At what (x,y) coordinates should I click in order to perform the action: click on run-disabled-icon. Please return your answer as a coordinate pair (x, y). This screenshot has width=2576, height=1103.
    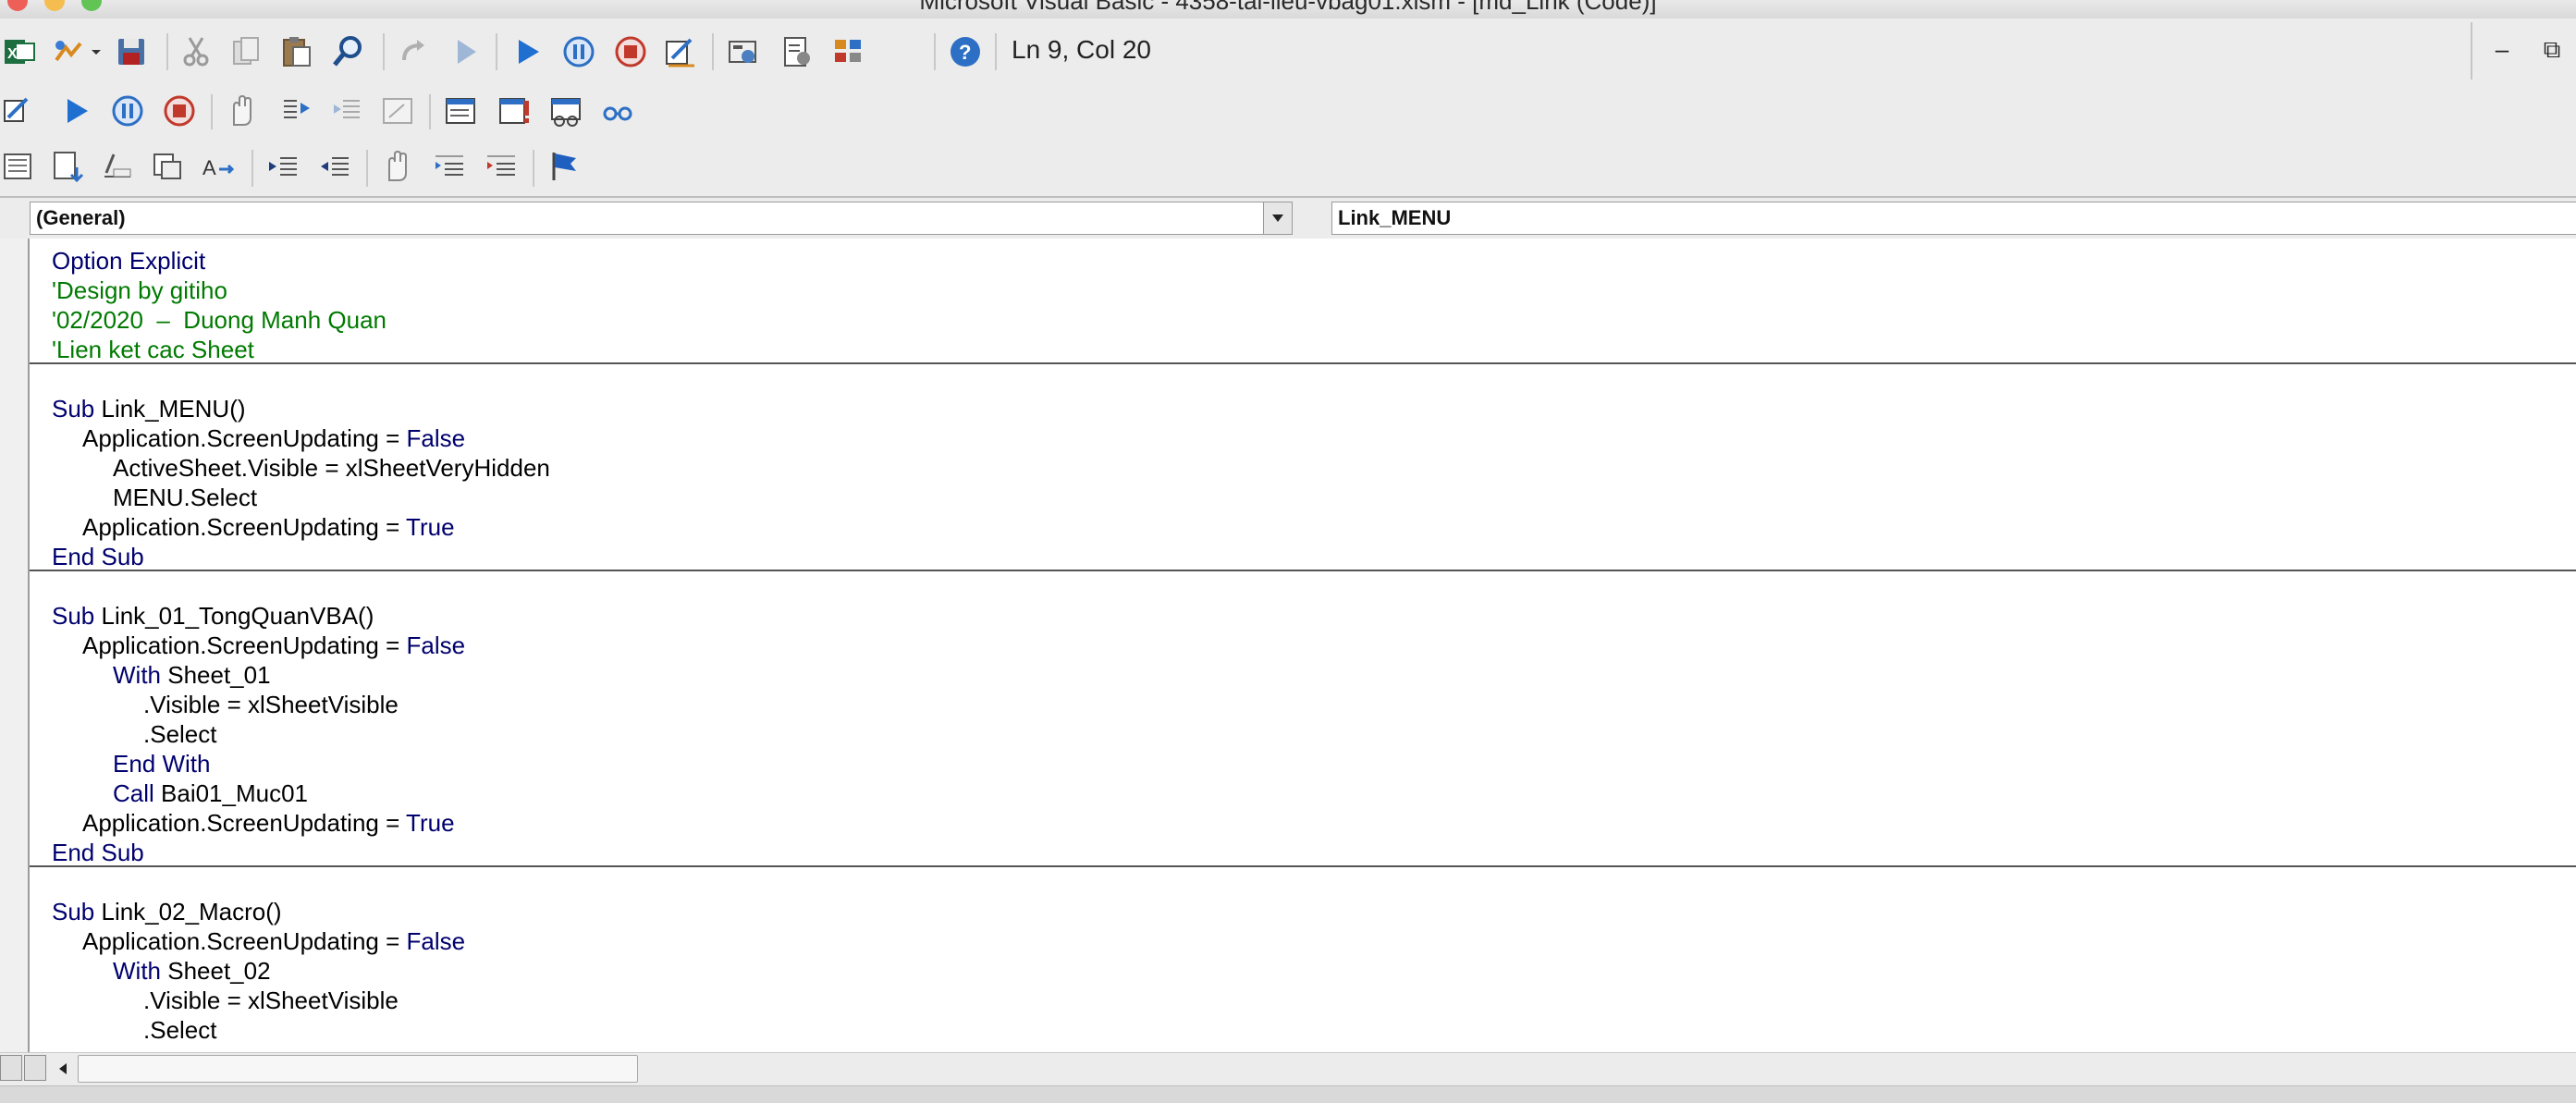
    Looking at the image, I should click on (466, 51).